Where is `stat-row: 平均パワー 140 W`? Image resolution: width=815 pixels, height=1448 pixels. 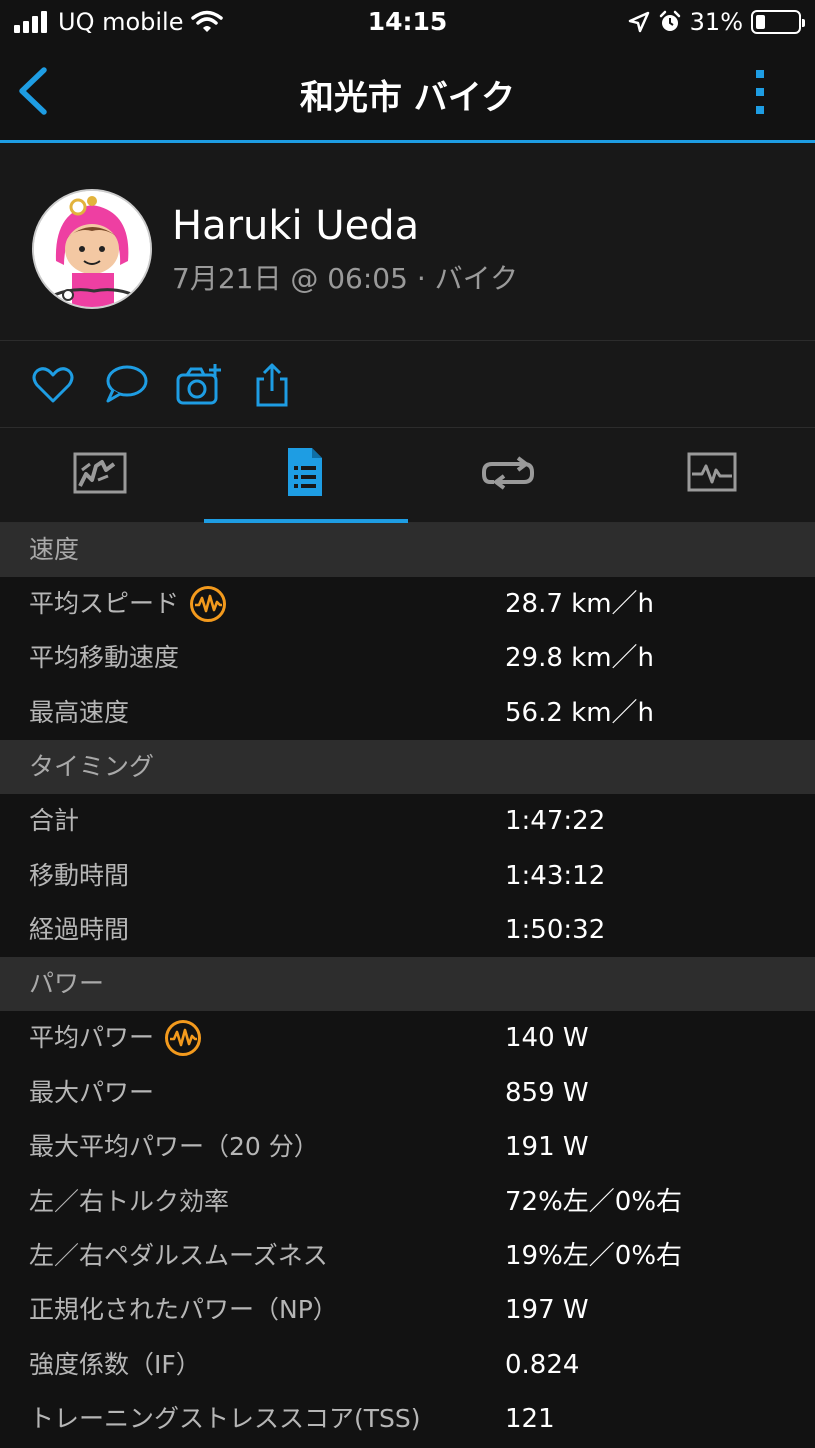
stat-row: 平均パワー 140 W is located at coordinates (407, 1038).